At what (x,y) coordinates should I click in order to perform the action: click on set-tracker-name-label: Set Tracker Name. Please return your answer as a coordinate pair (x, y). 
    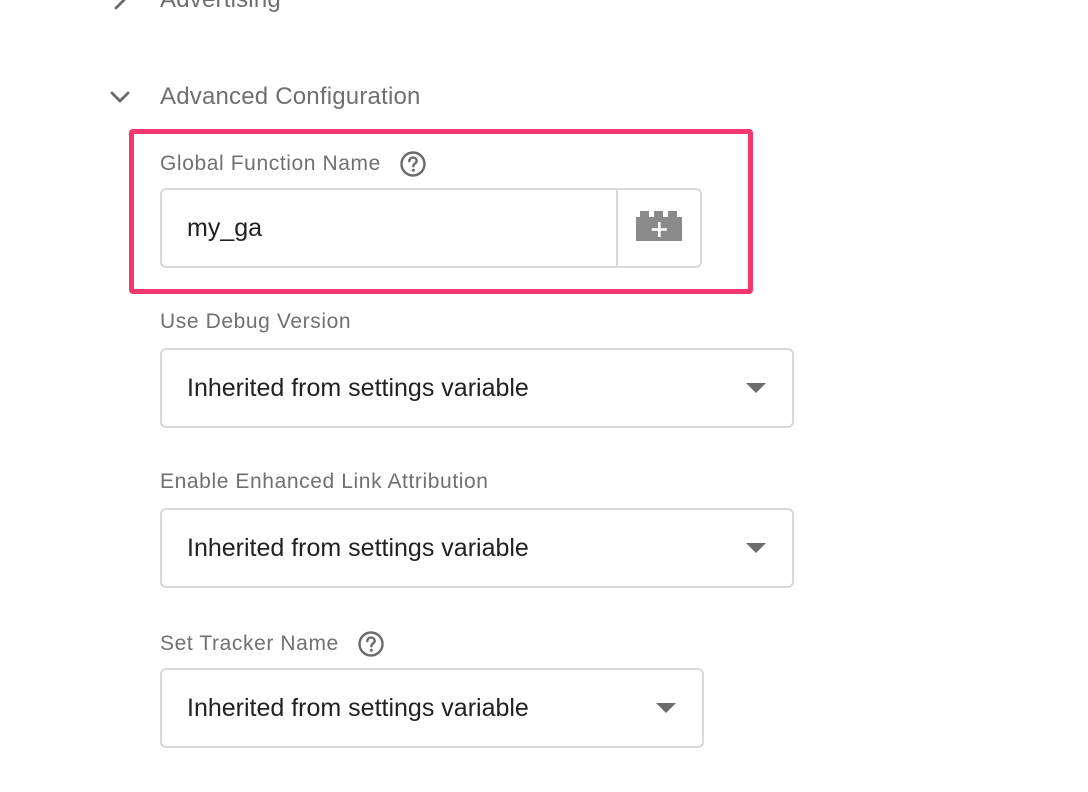
    Looking at the image, I should click on (272, 644).